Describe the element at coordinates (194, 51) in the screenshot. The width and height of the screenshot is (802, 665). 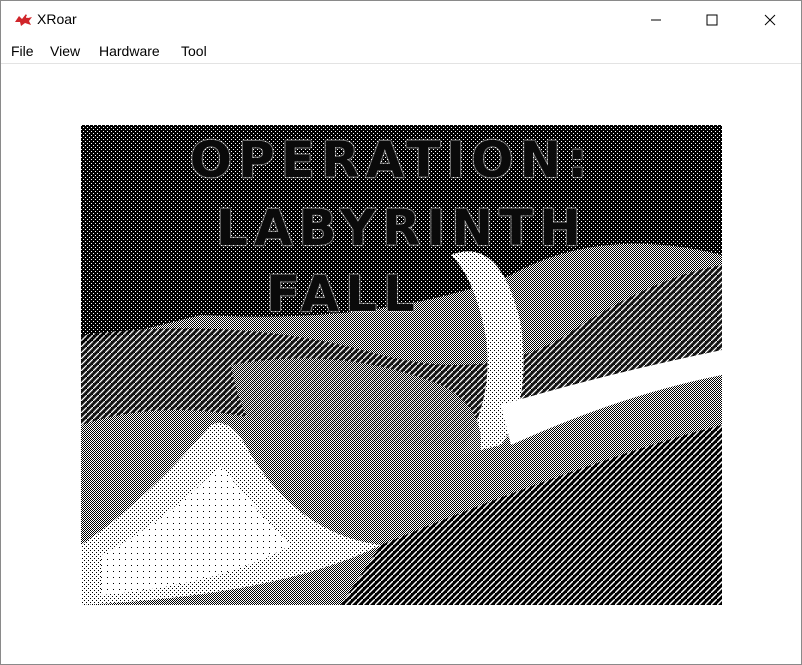
I see `menu-tool: Tool` at that location.